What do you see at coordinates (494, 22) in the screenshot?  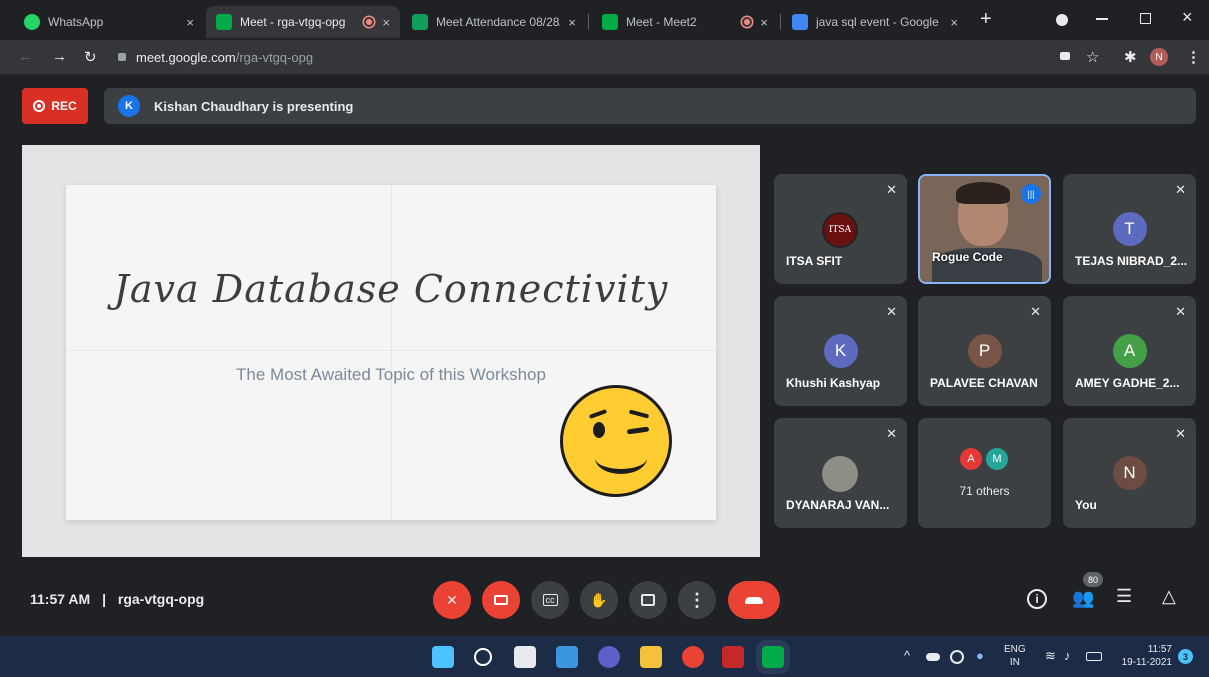 I see `tab-meet-attendance: Meet Attendance 08/28/2 ×` at bounding box center [494, 22].